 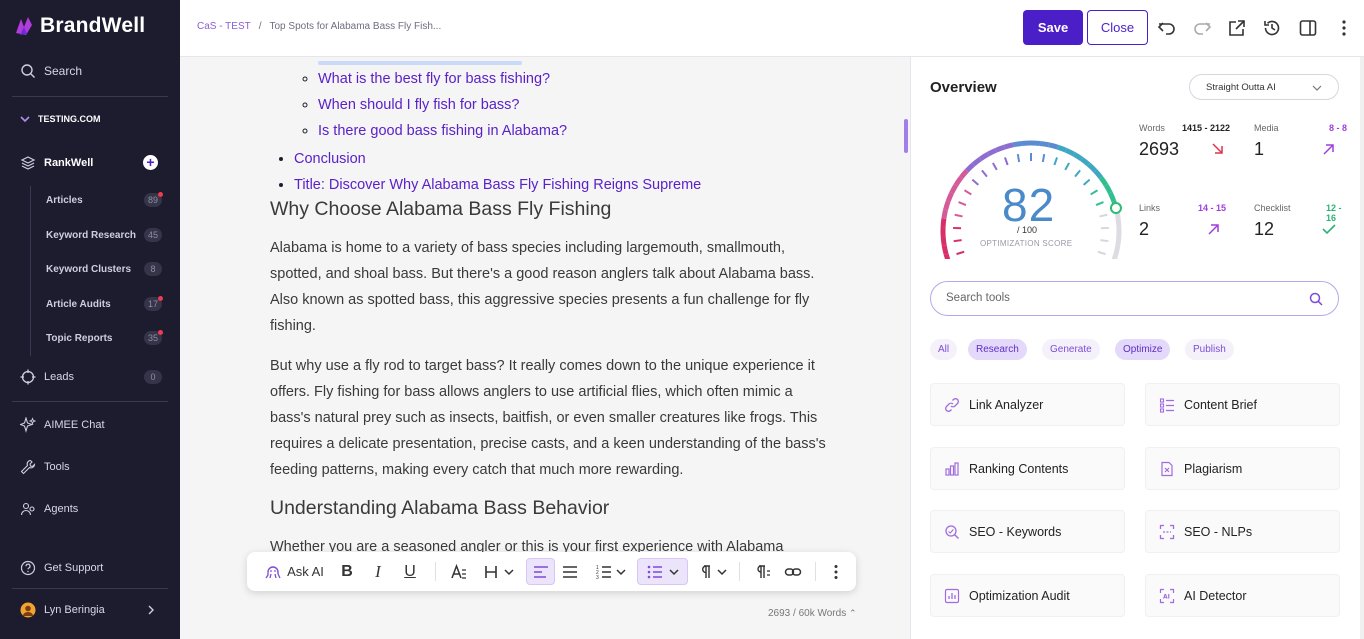 I want to click on filter-chip-research: Research, so click(x=997, y=349).